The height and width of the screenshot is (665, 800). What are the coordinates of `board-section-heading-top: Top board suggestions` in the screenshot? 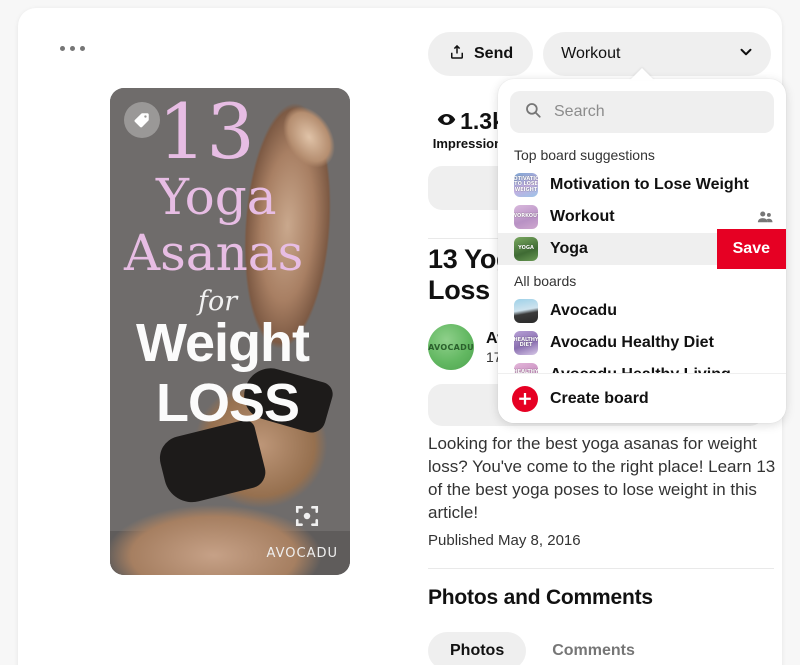 It's located at (584, 155).